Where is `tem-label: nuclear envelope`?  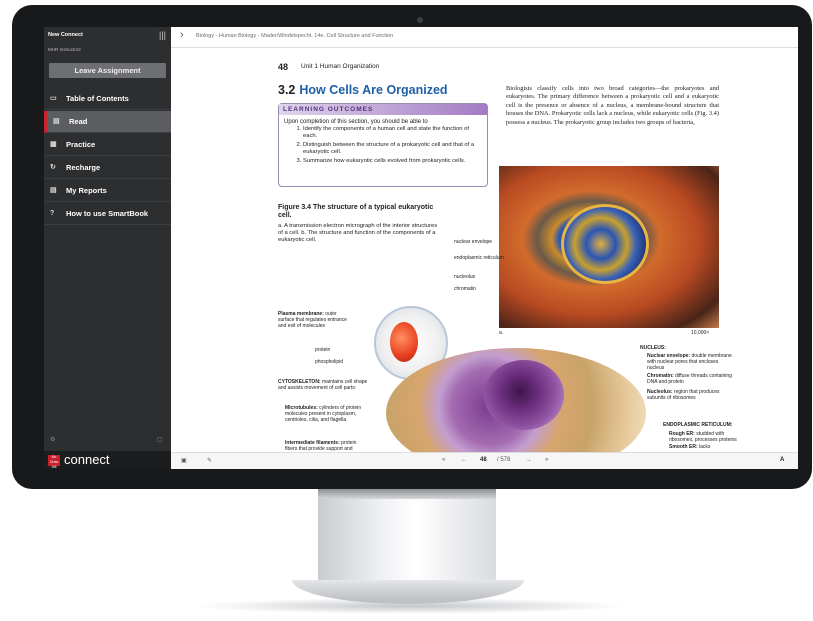 tem-label: nuclear envelope is located at coordinates (473, 242).